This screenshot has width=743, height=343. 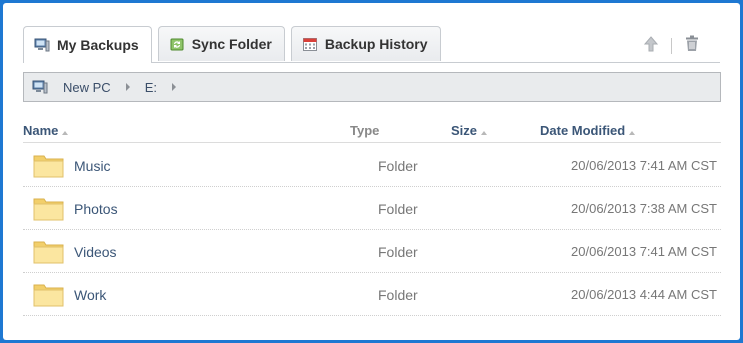 I want to click on toolbar-separator, so click(x=671, y=46).